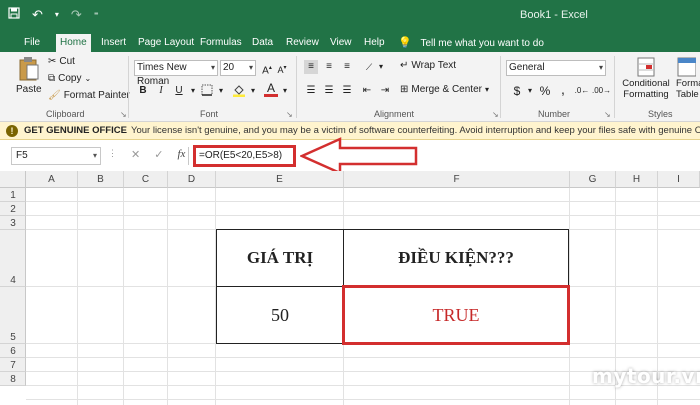 The height and width of the screenshot is (405, 700). I want to click on more-icon: ⋮, so click(112, 153).